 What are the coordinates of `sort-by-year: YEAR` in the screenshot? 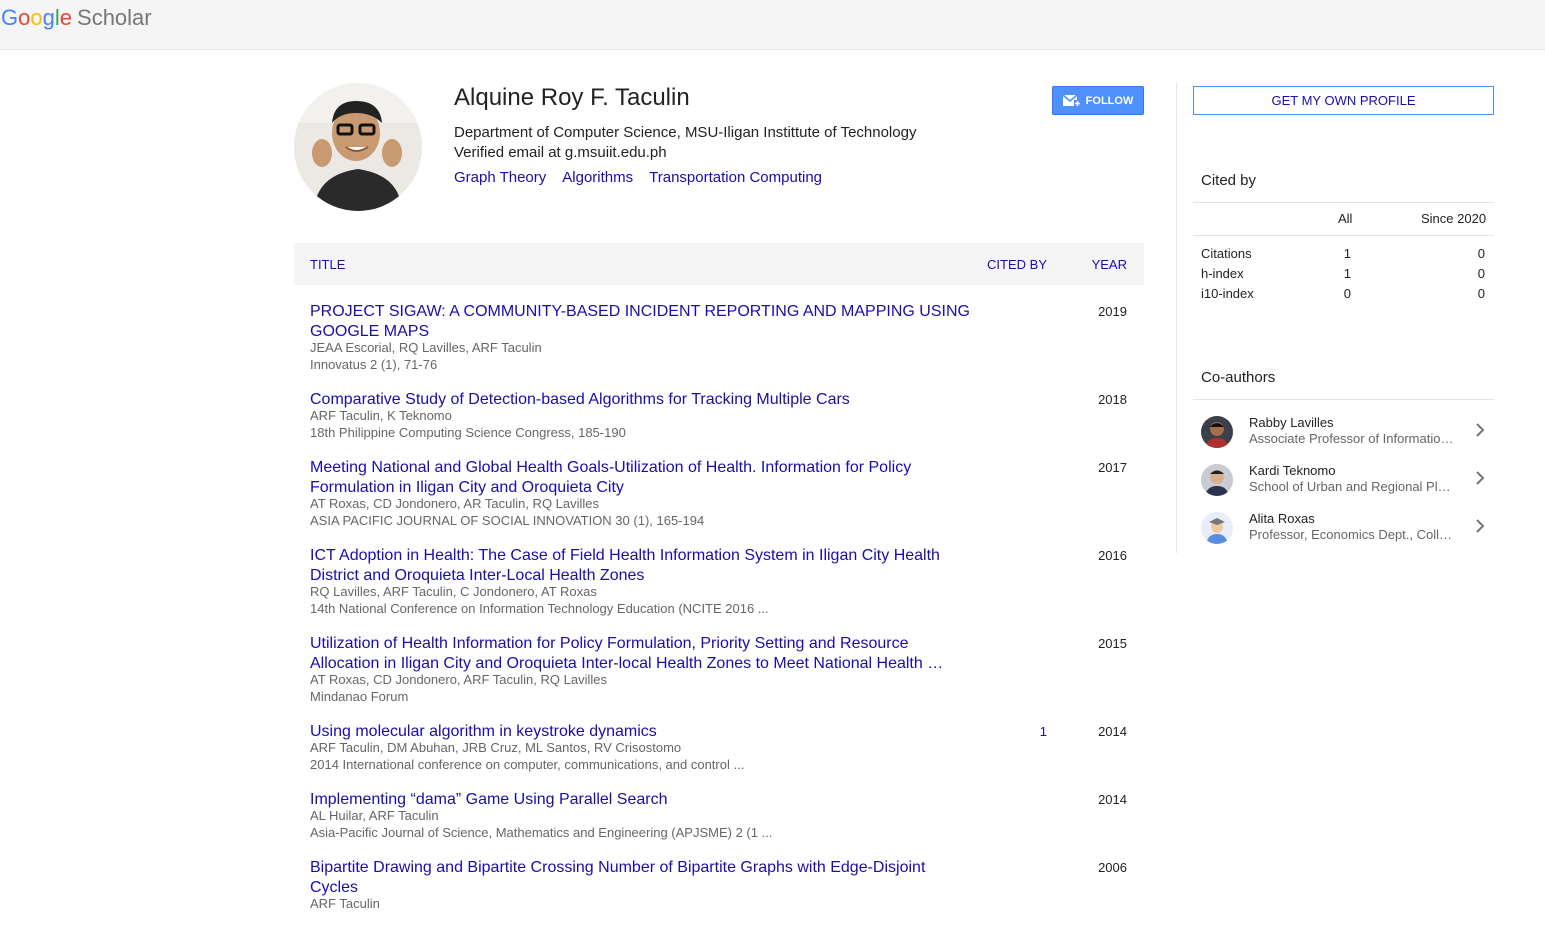 It's located at (1109, 264).